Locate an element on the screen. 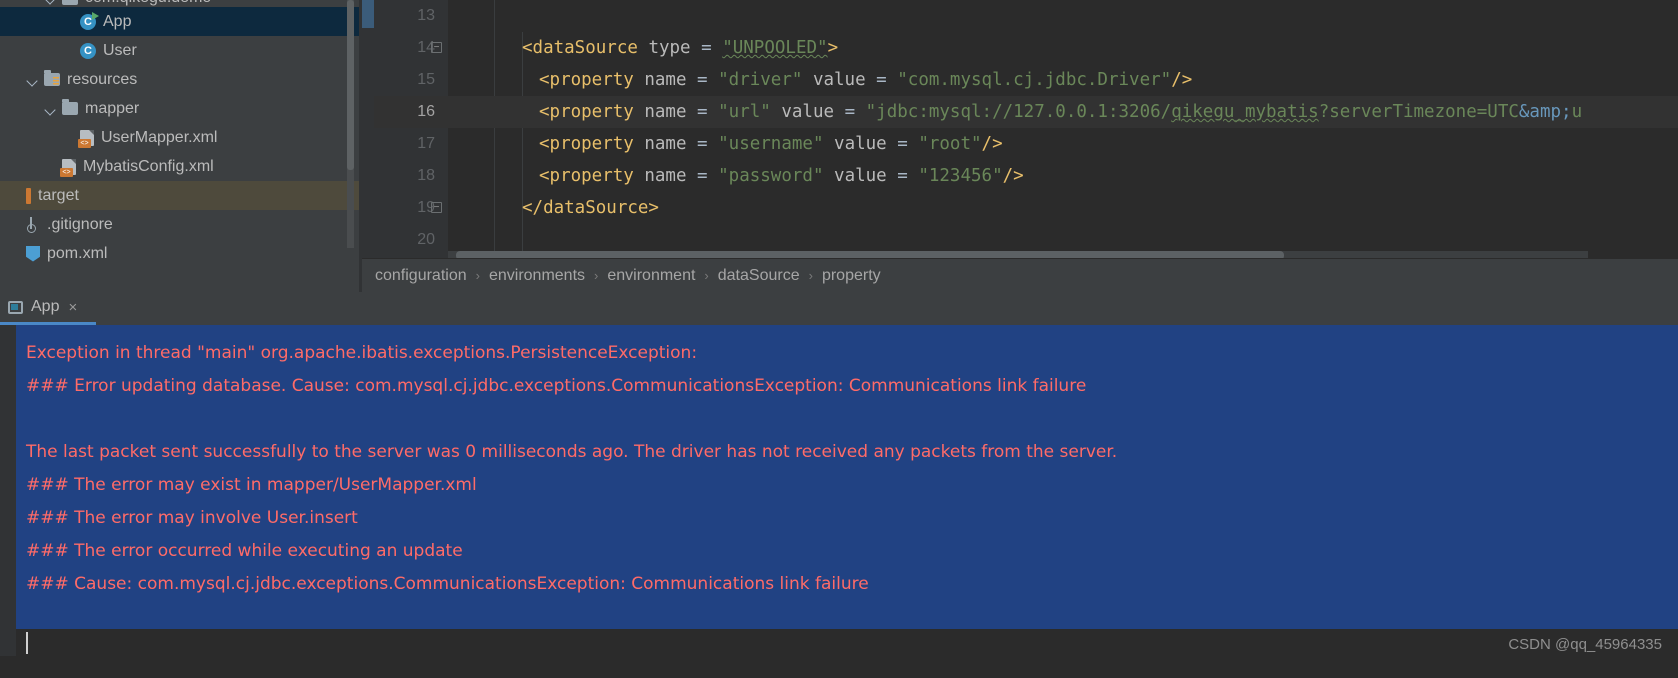  code-token: > is located at coordinates (833, 48).